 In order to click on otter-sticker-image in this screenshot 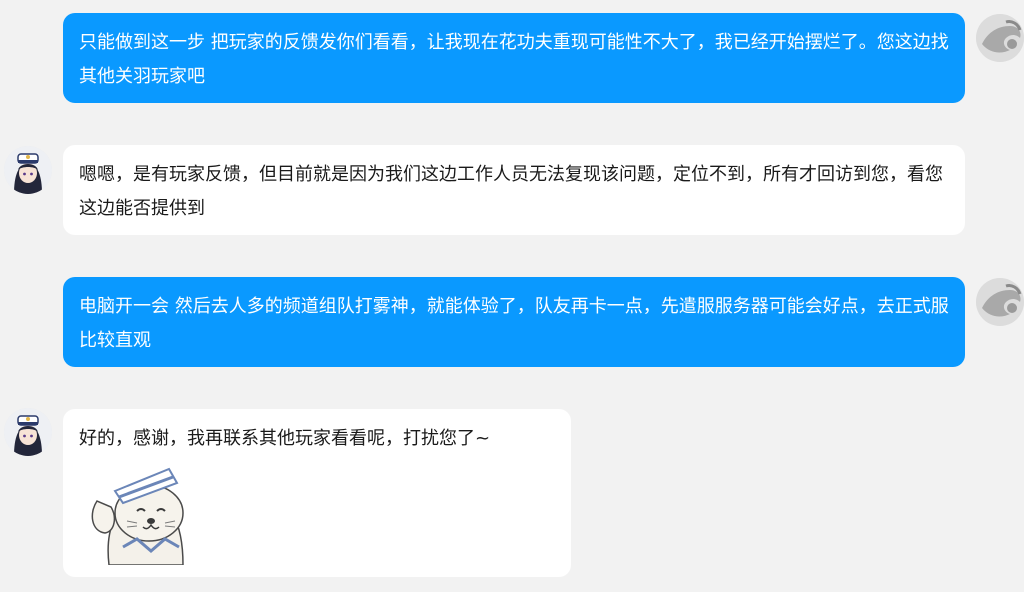, I will do `click(135, 513)`.